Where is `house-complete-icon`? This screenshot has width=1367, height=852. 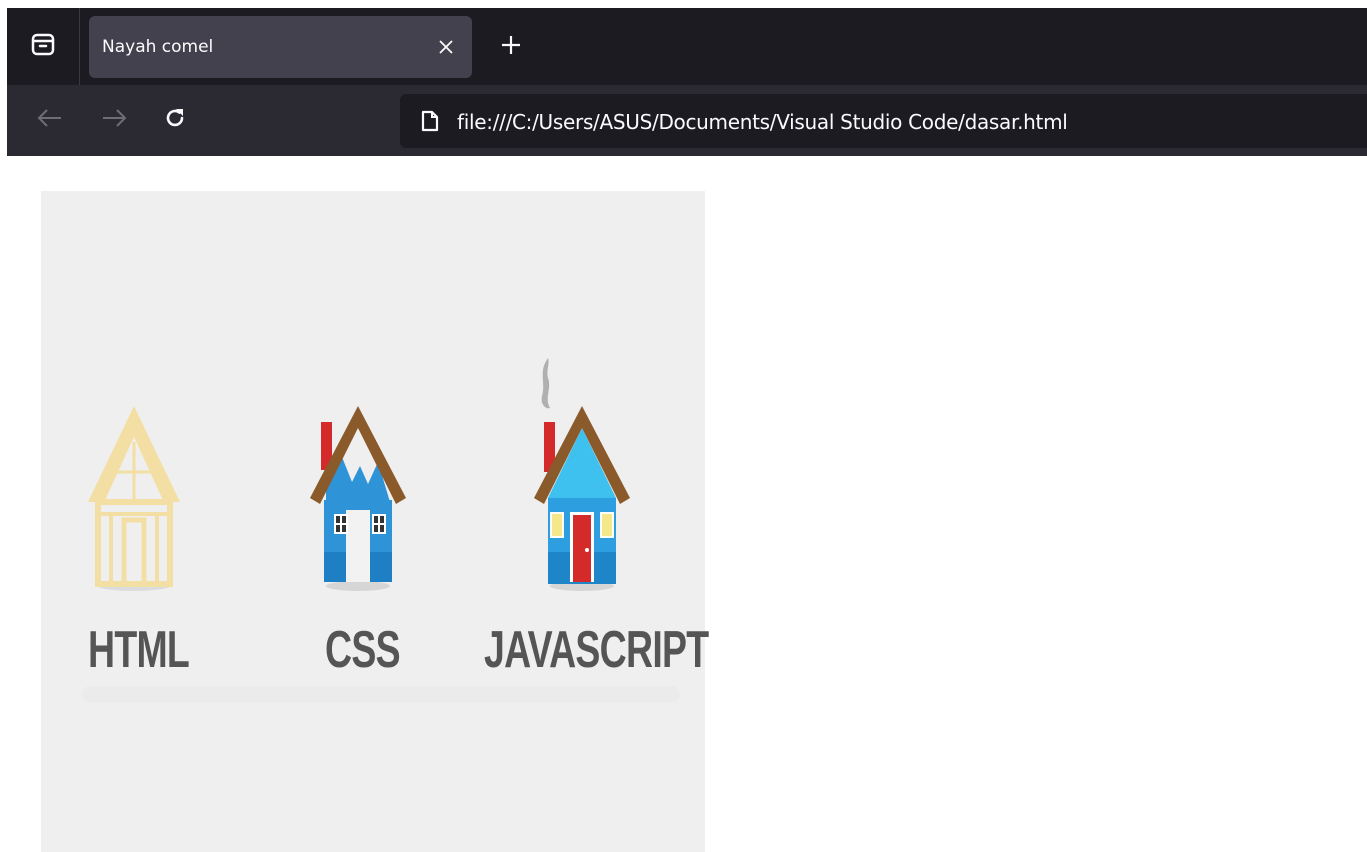 house-complete-icon is located at coordinates (582, 474).